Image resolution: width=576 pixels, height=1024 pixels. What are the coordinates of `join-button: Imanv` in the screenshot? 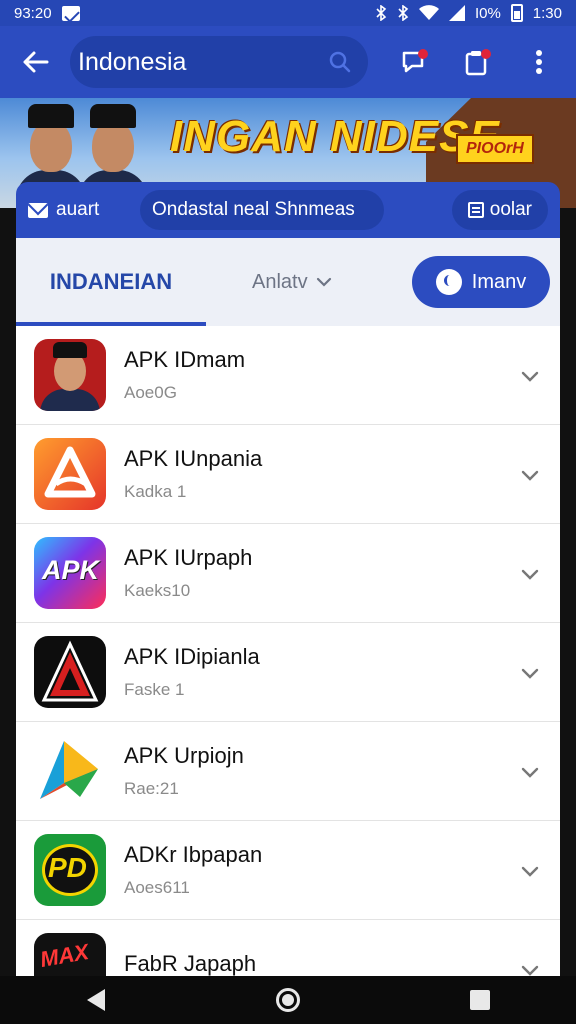 It's located at (481, 282).